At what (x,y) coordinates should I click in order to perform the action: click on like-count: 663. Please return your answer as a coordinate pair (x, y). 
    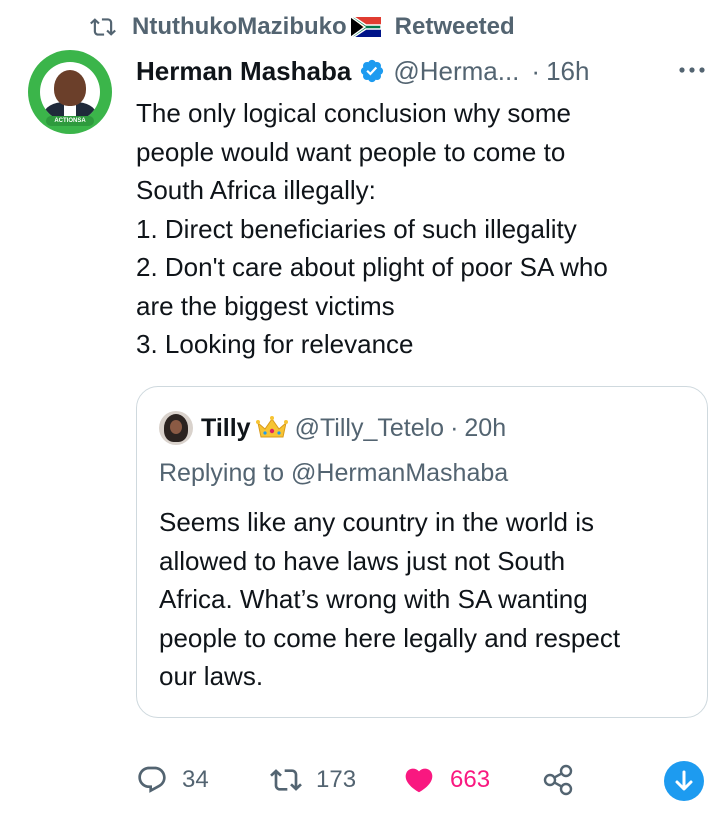
    Looking at the image, I should click on (470, 779).